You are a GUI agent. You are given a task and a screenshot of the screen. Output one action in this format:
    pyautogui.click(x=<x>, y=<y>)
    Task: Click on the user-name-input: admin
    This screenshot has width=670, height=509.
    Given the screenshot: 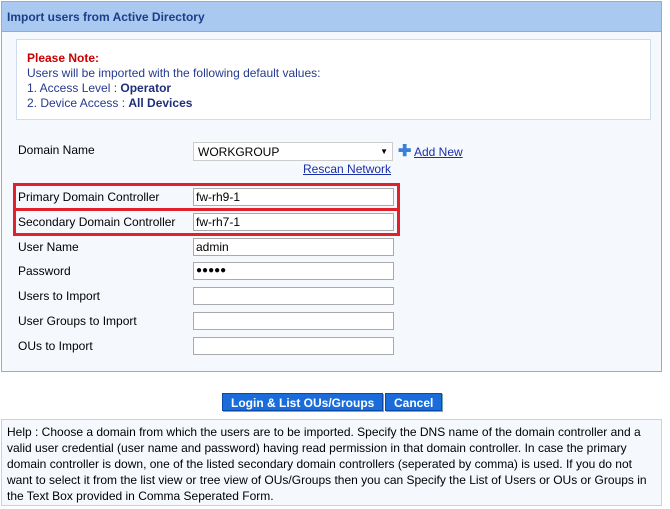 What is the action you would take?
    pyautogui.click(x=293, y=247)
    